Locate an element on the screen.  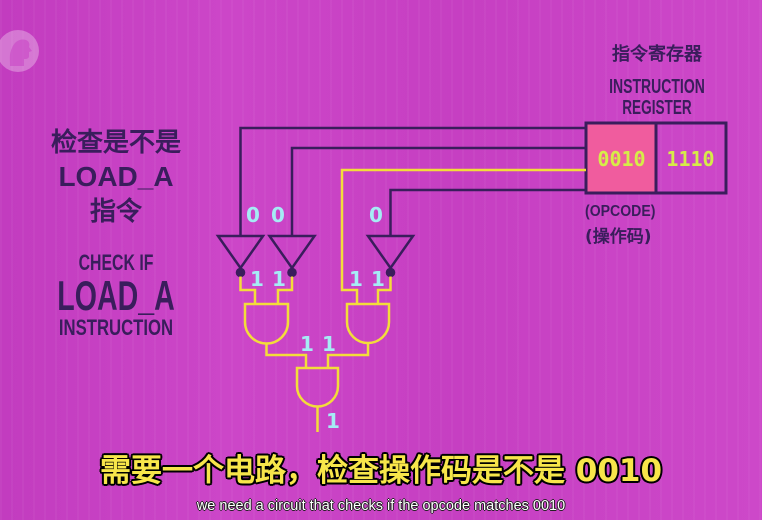
not-gate-3-bubble is located at coordinates (390, 272).